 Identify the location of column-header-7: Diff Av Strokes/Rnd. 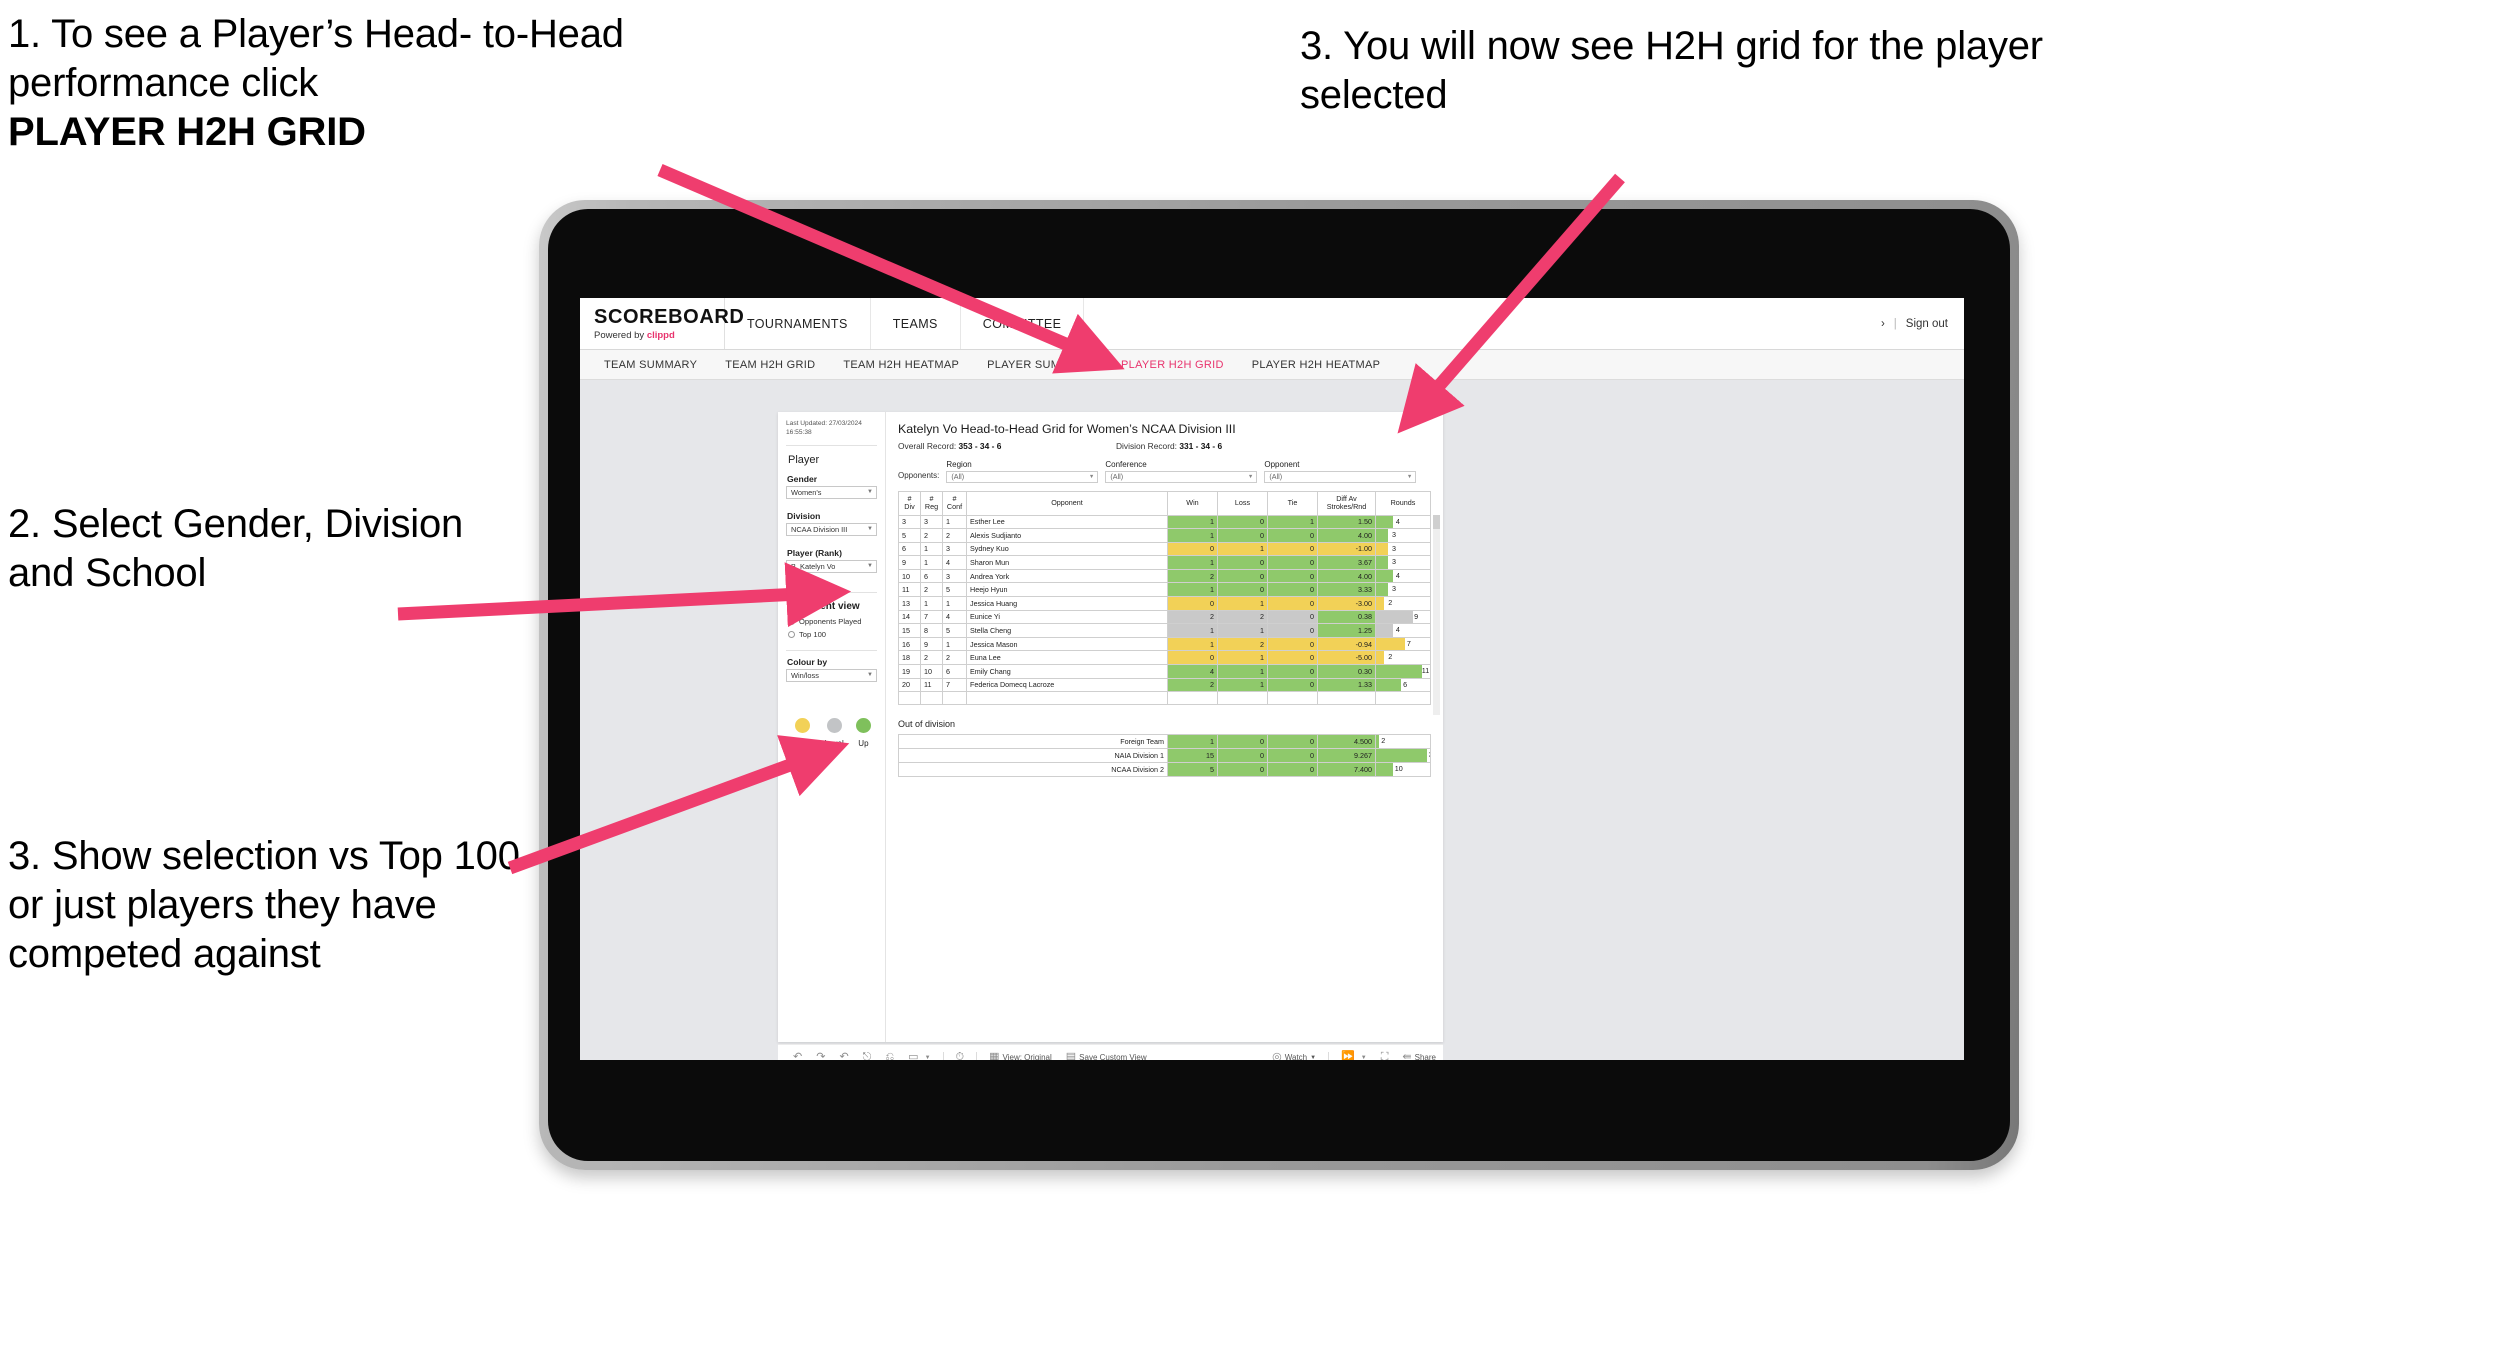
(1346, 503).